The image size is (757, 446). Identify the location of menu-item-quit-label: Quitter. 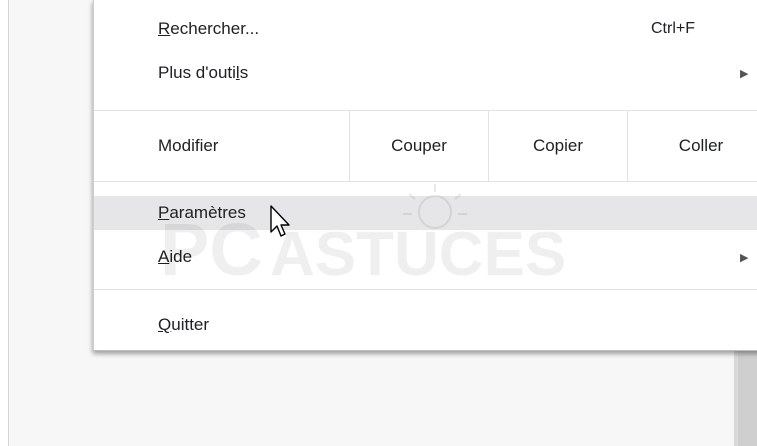
(184, 324).